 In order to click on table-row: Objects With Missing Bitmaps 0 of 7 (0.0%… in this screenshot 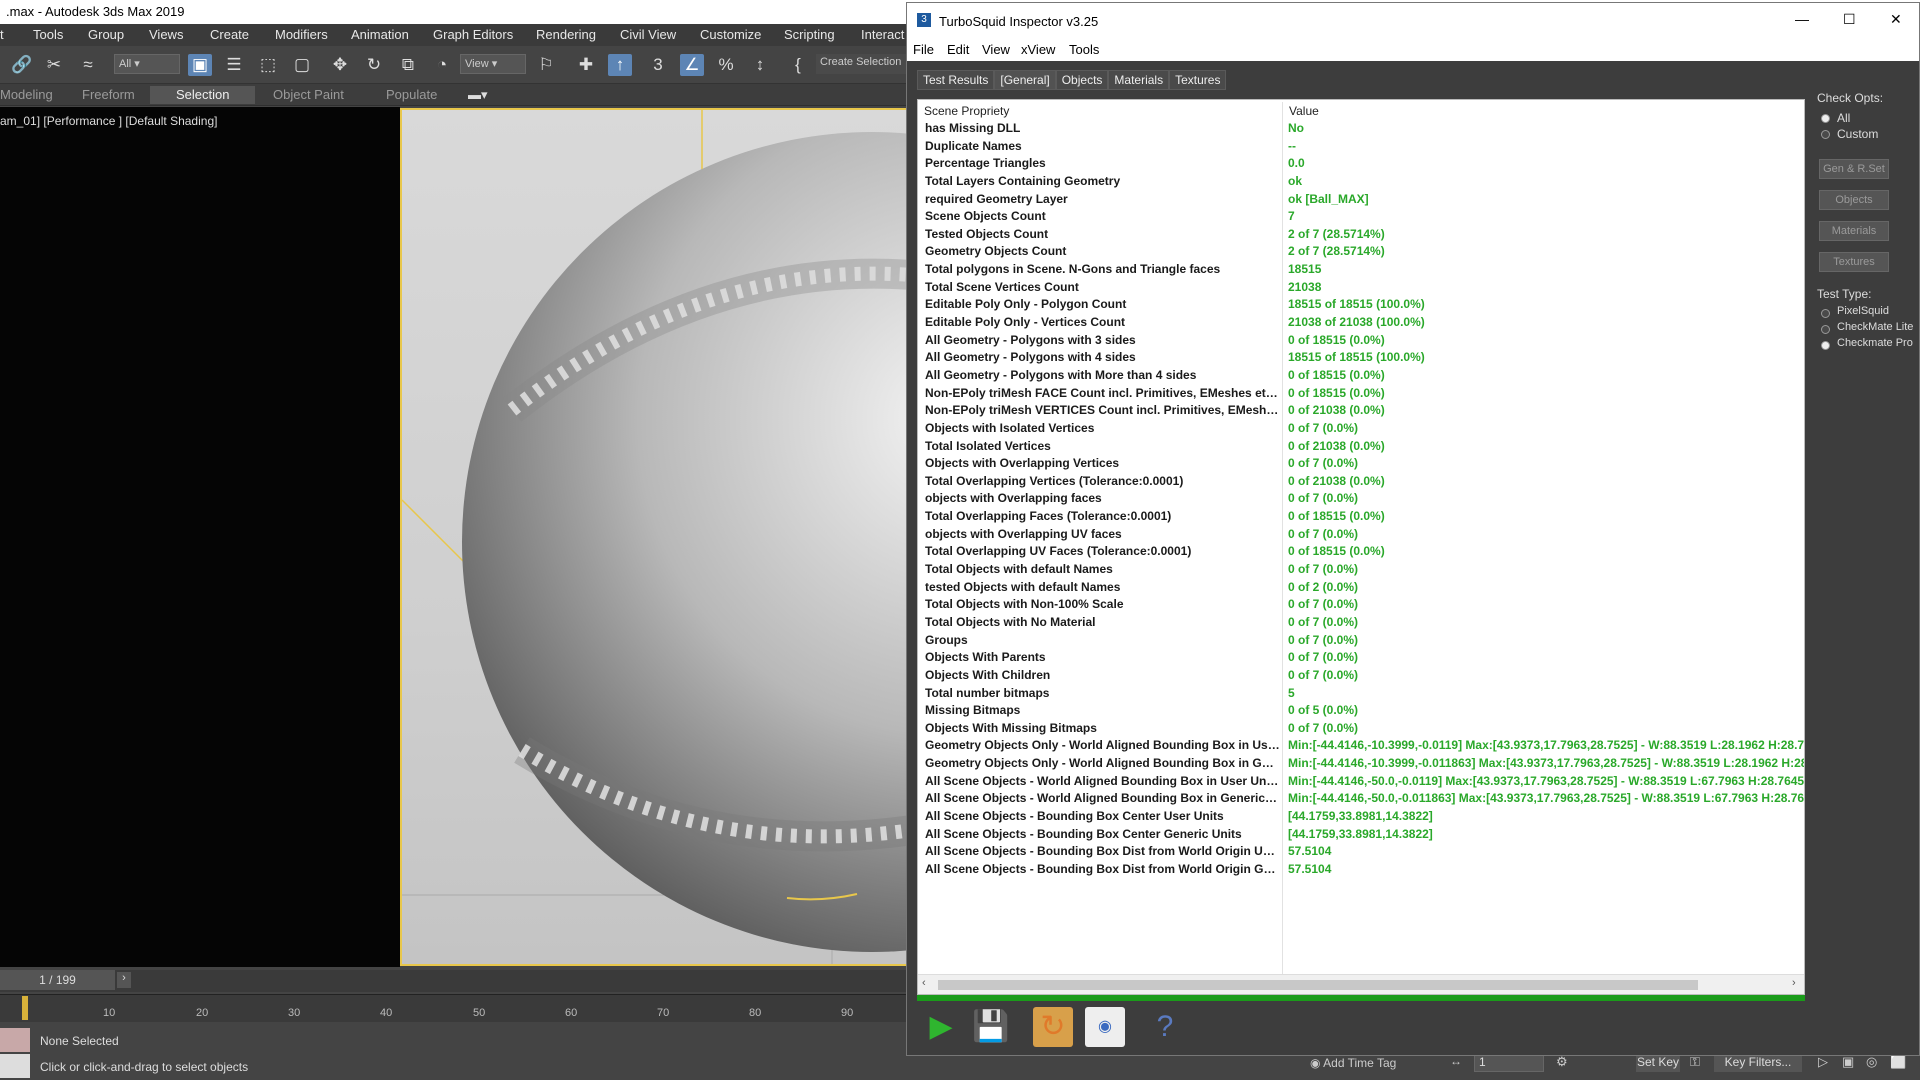, I will do `click(1361, 729)`.